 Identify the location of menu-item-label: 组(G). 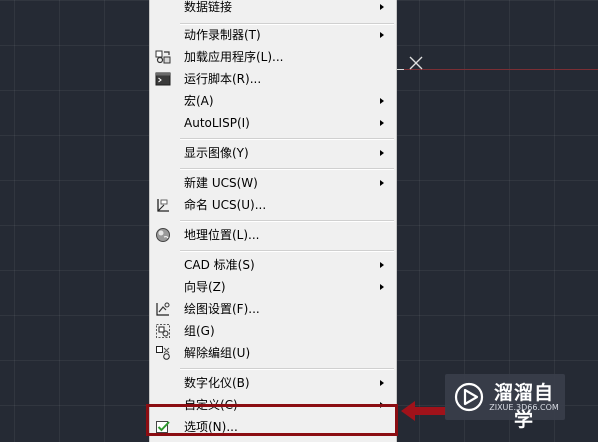
(199, 331).